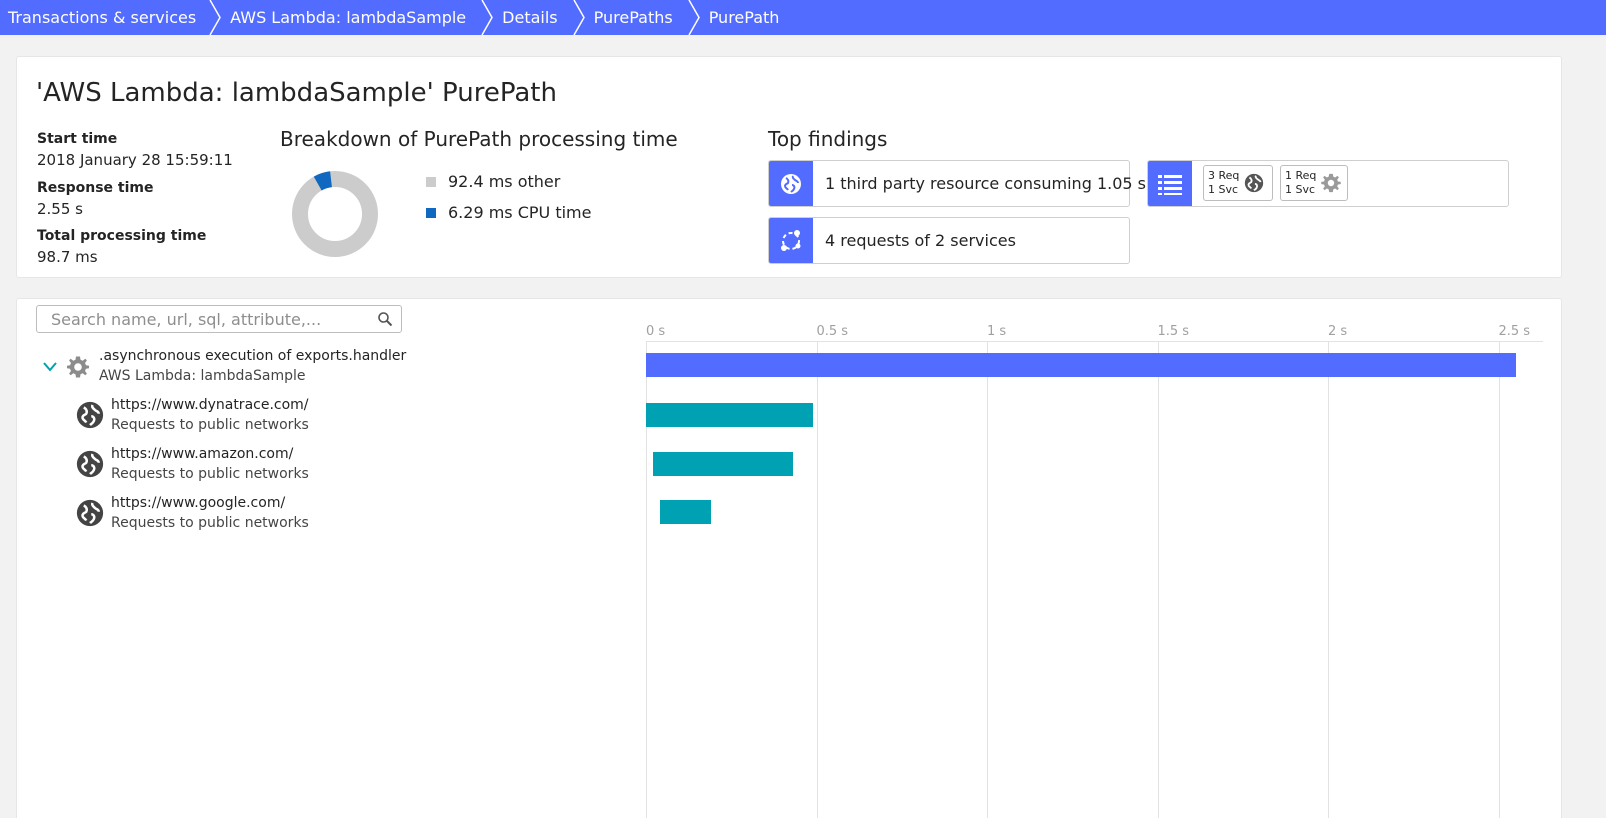 Image resolution: width=1606 pixels, height=818 pixels. Describe the element at coordinates (791, 240) in the screenshot. I see `services-icon` at that location.